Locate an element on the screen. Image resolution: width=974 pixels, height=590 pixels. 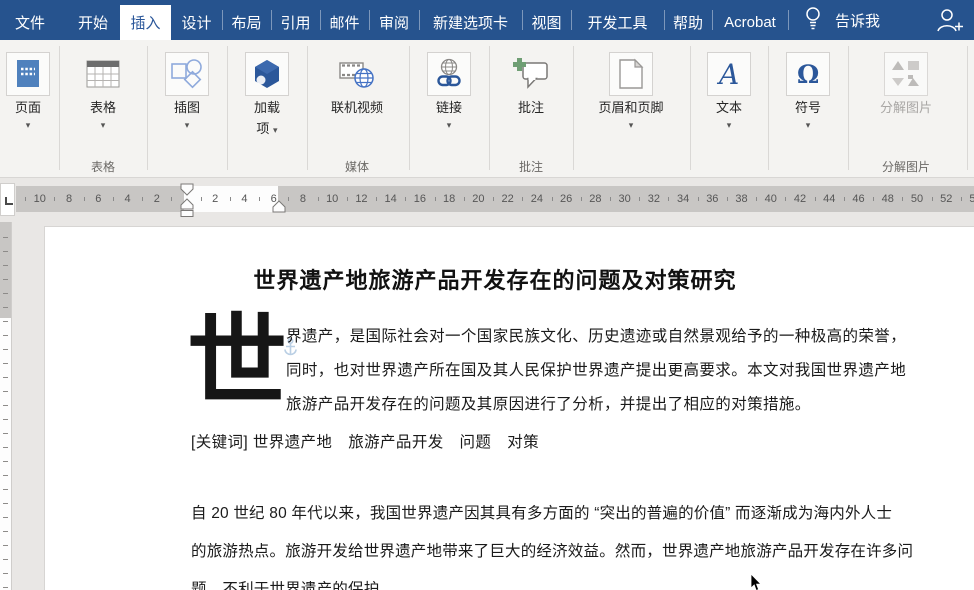
text-icon: A is located at coordinates (729, 74).